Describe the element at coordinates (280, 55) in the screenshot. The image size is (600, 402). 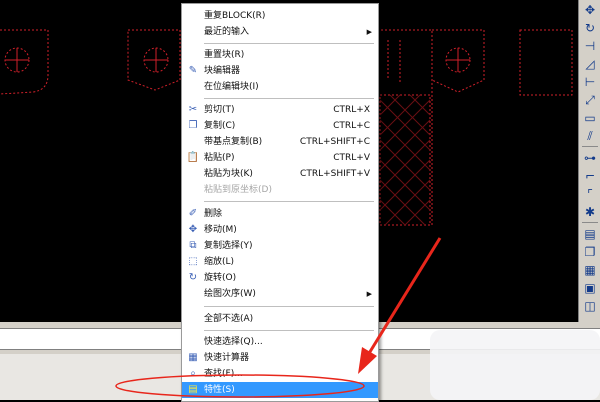
I see `menu-item-reset-block: 重置块(R)` at that location.